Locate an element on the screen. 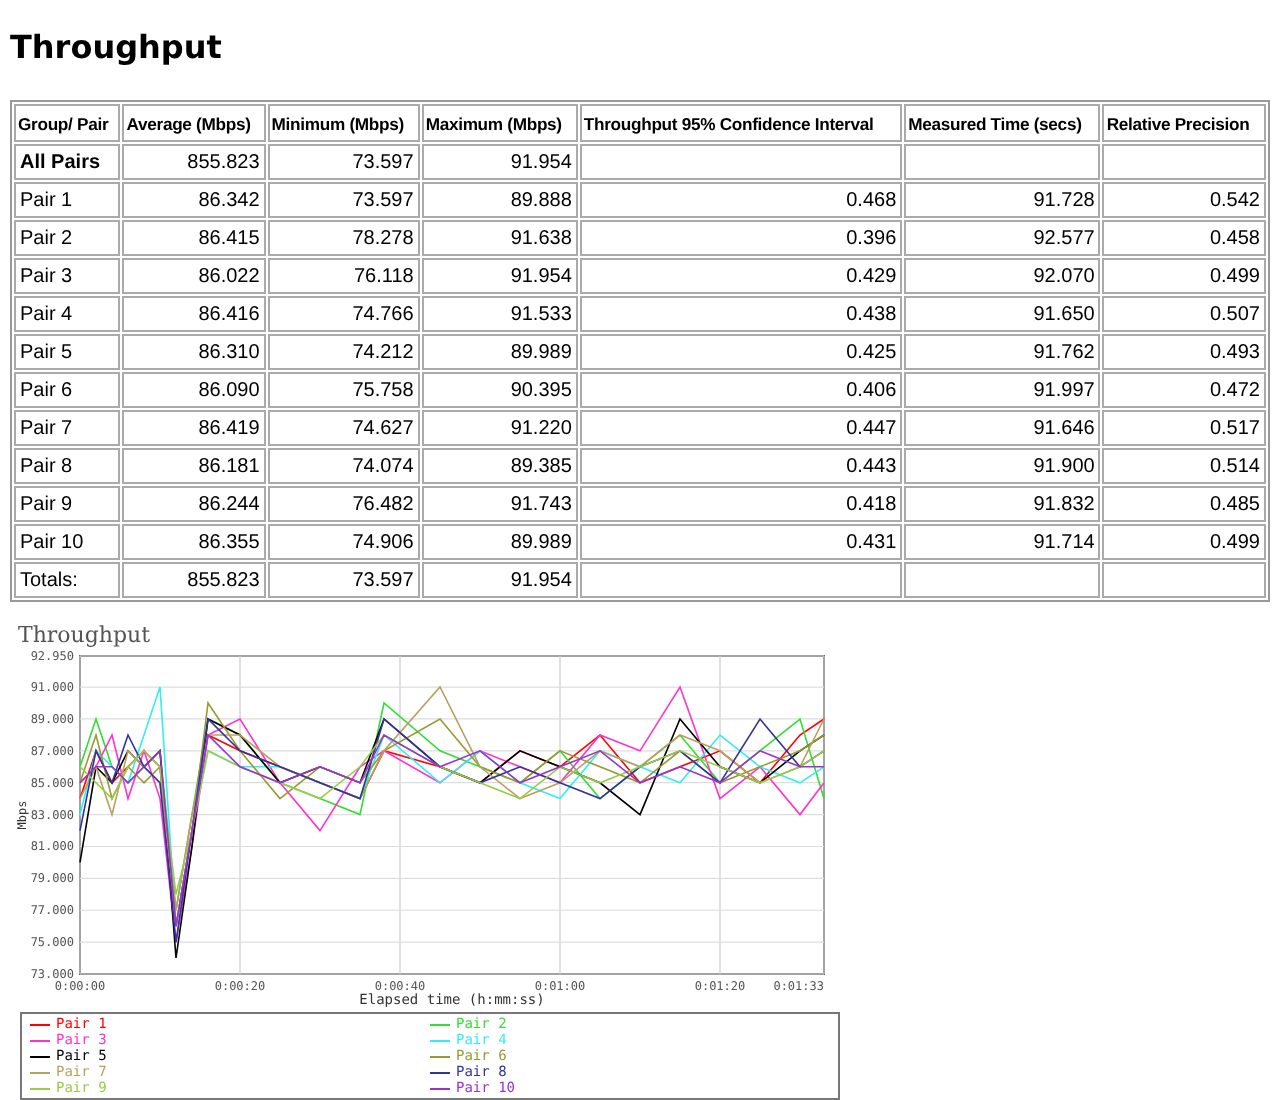 Image resolution: width=1280 pixels, height=1100 pixels. column-header: Average (Mbps) is located at coordinates (194, 123).